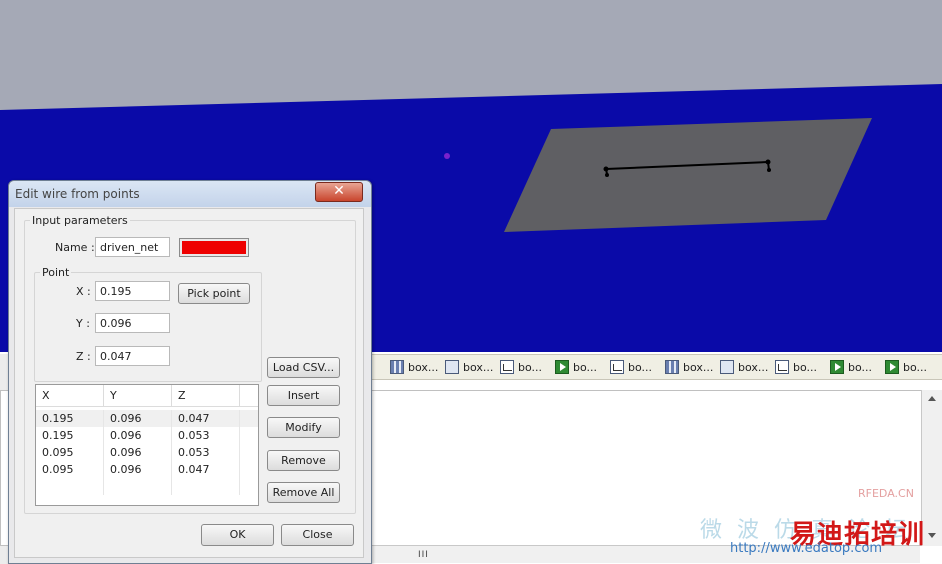 The image size is (942, 564). Describe the element at coordinates (83, 356) in the screenshot. I see `z-label: Z :` at that location.